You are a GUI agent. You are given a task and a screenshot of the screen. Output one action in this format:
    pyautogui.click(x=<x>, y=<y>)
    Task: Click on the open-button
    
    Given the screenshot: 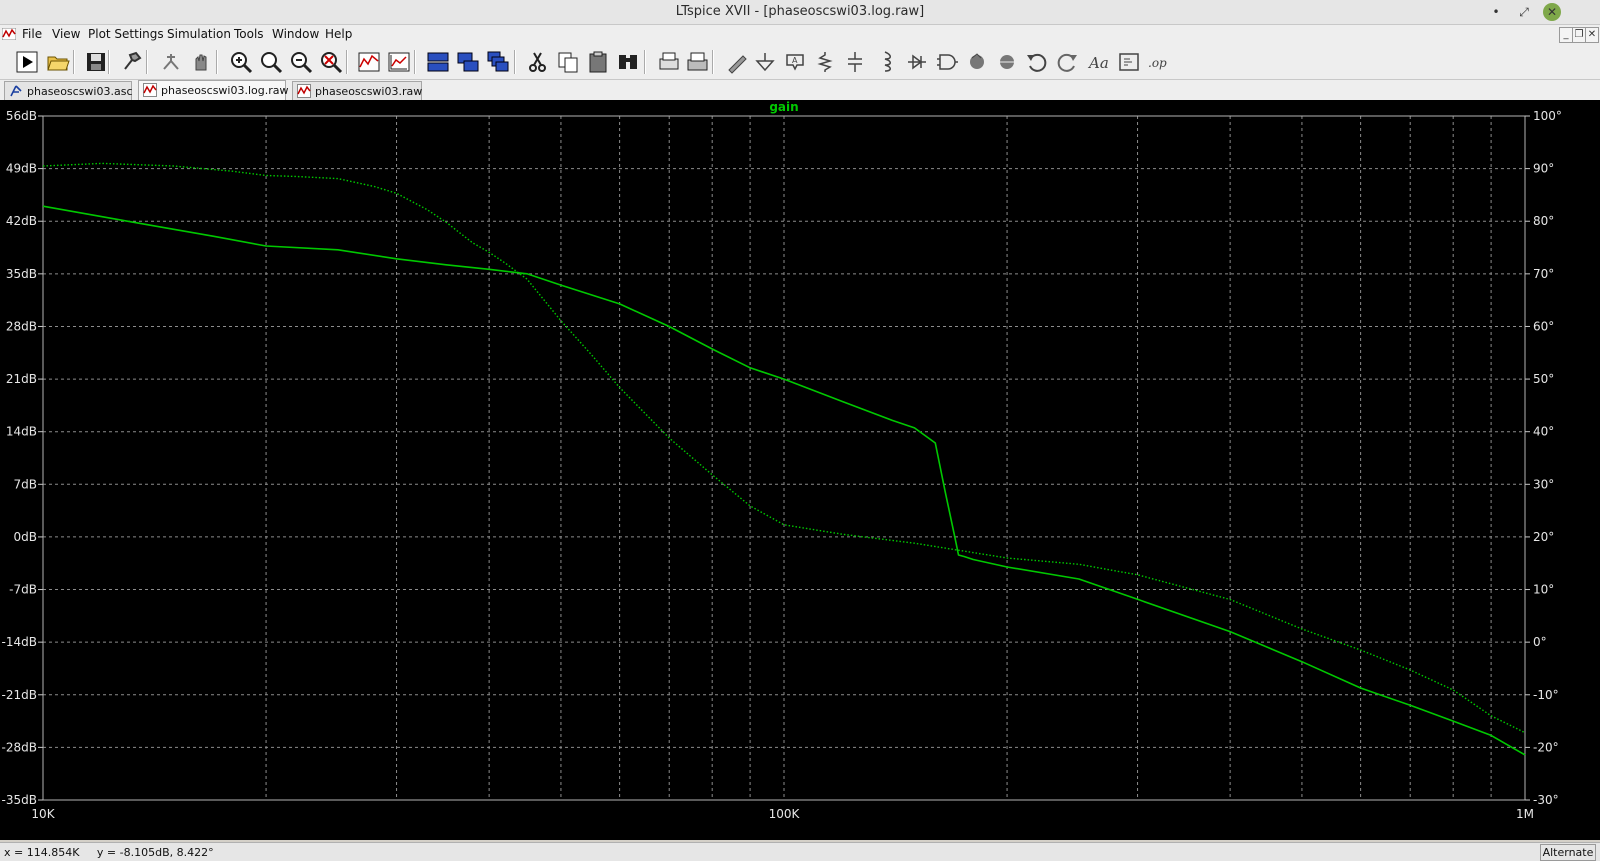 What is the action you would take?
    pyautogui.click(x=58, y=62)
    